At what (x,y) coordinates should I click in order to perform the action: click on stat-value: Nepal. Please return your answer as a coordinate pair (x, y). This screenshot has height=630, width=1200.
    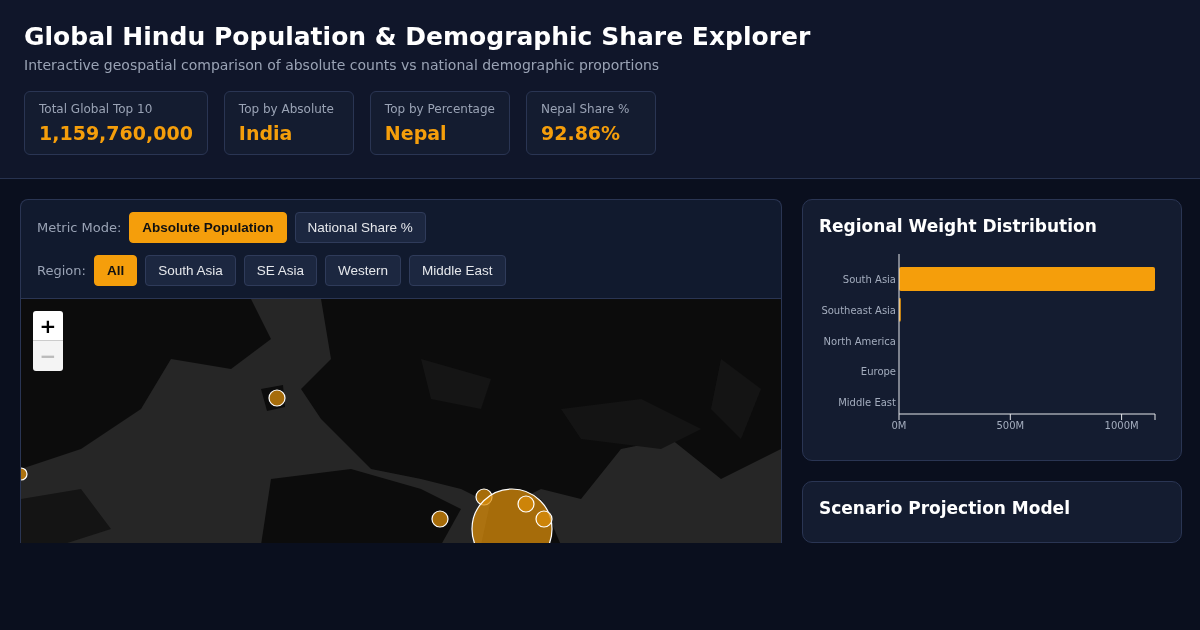
    Looking at the image, I should click on (416, 133).